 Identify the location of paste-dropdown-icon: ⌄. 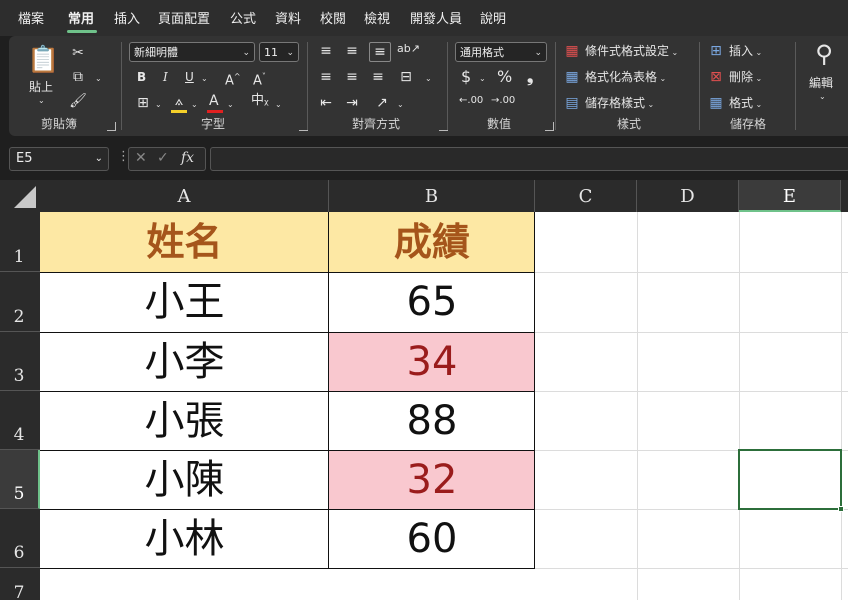
(41, 101).